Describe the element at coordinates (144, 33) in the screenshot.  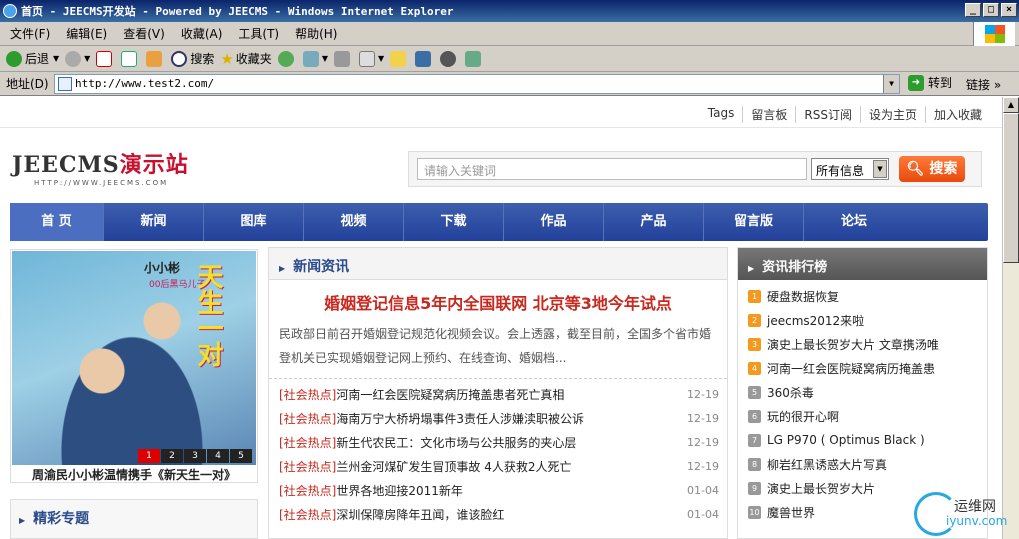
I see `menu-view: 查看(V)` at that location.